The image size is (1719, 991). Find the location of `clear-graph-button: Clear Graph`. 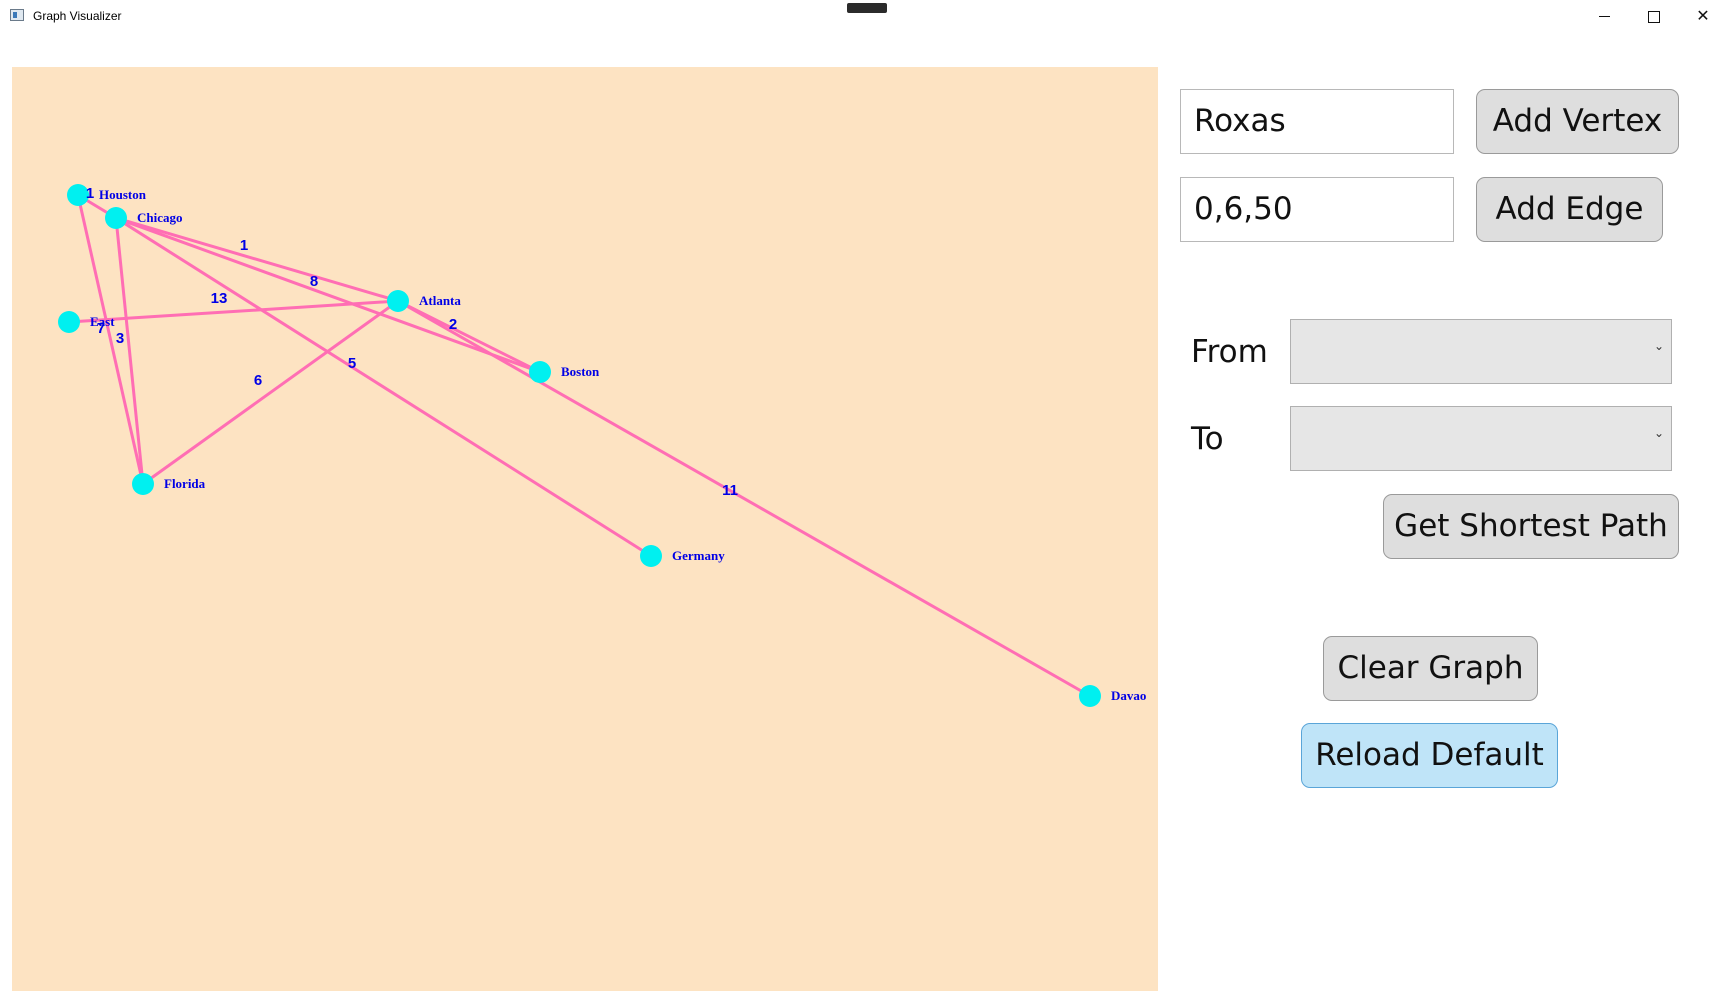

clear-graph-button: Clear Graph is located at coordinates (1430, 668).